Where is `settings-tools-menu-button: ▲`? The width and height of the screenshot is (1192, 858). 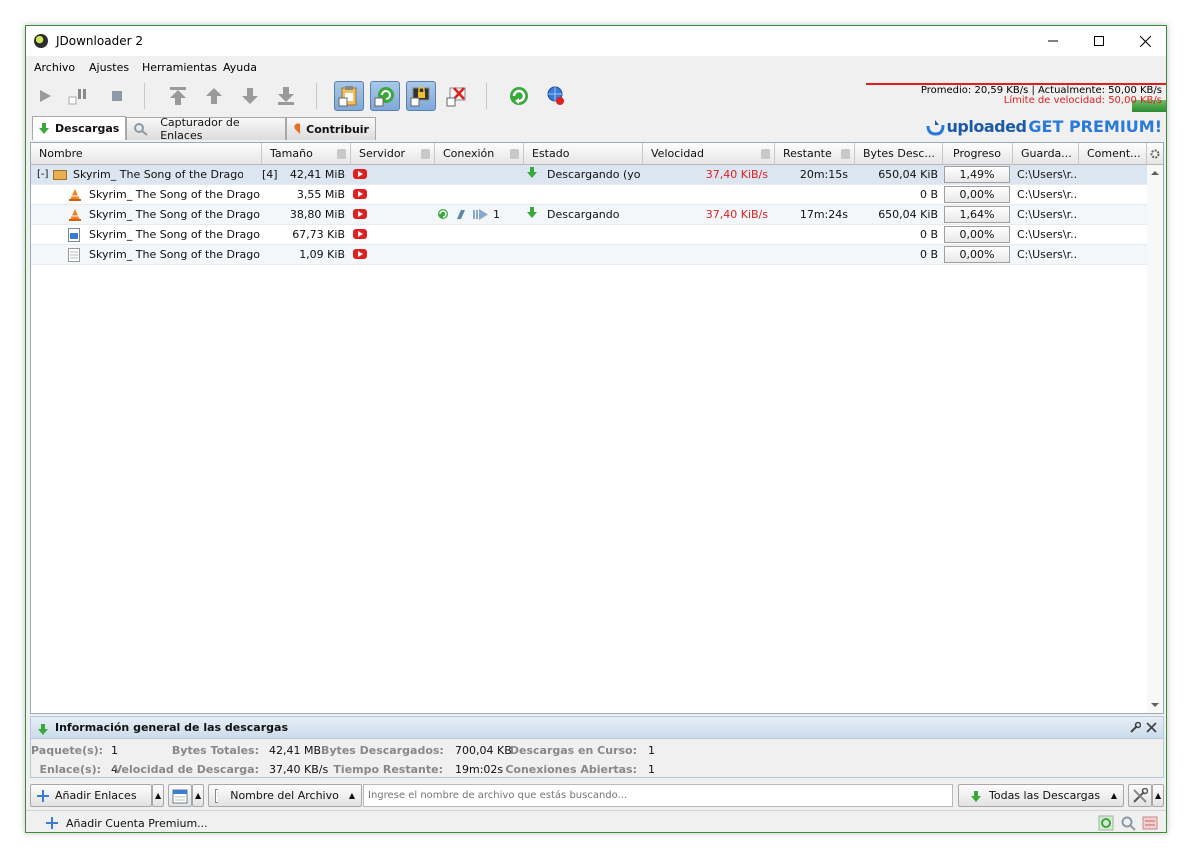
settings-tools-menu-button: ▲ is located at coordinates (1158, 795).